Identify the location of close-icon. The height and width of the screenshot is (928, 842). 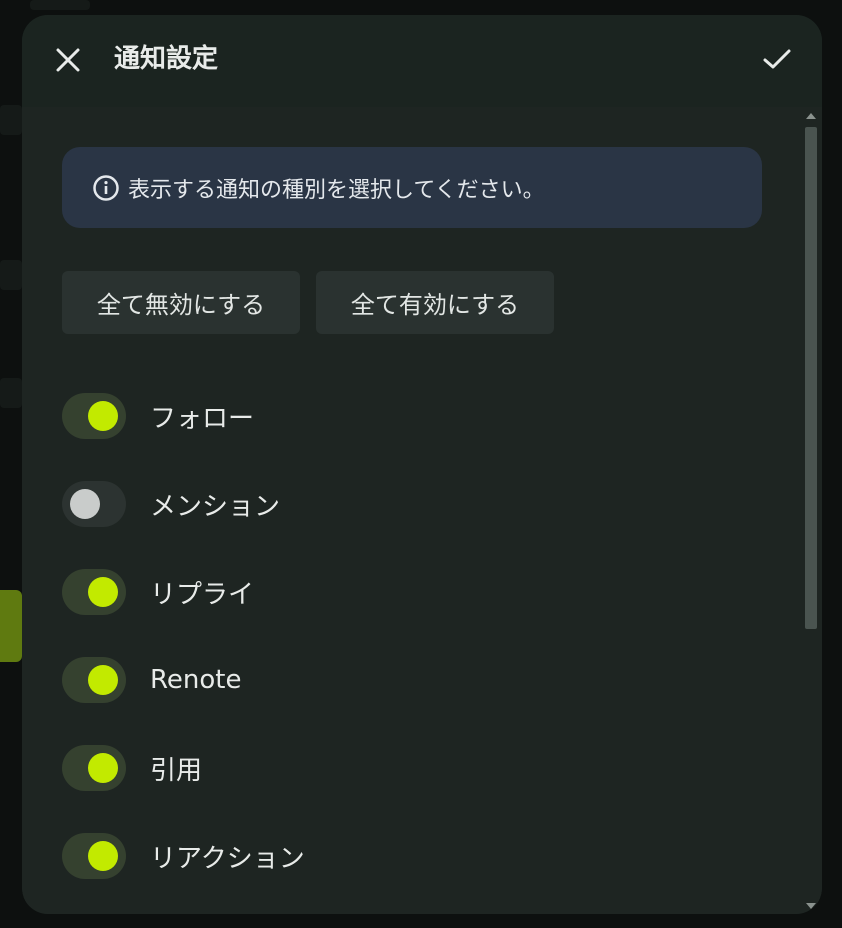
(68, 60).